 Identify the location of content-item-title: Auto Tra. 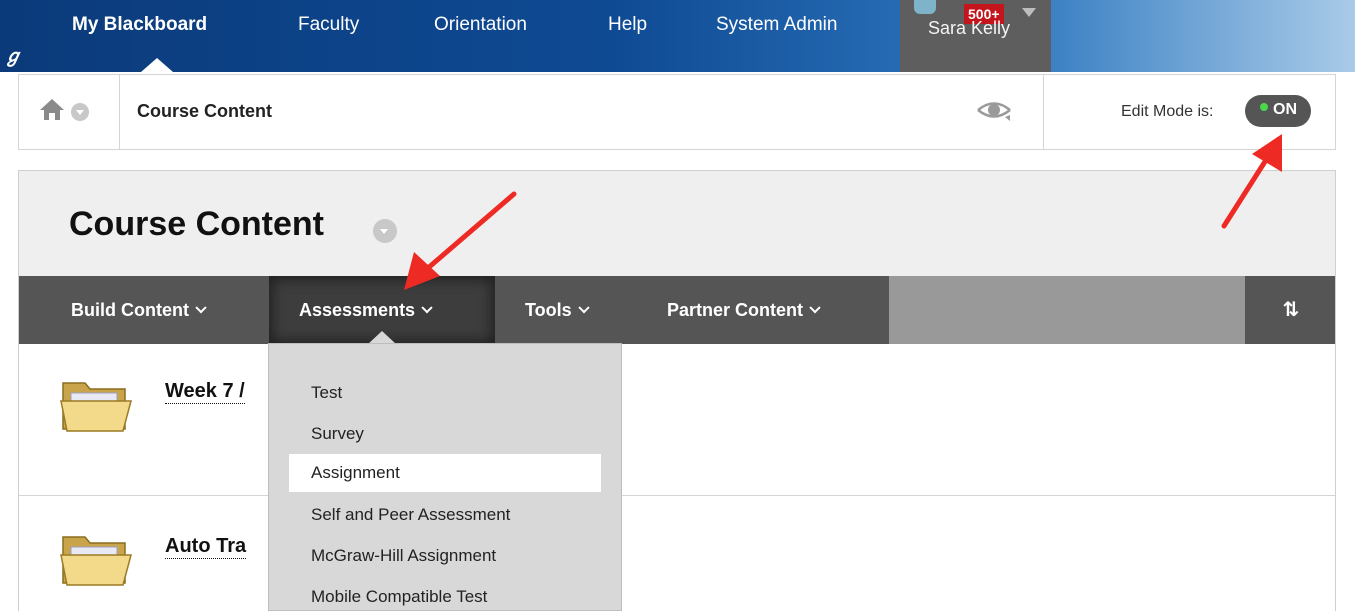
(206, 547).